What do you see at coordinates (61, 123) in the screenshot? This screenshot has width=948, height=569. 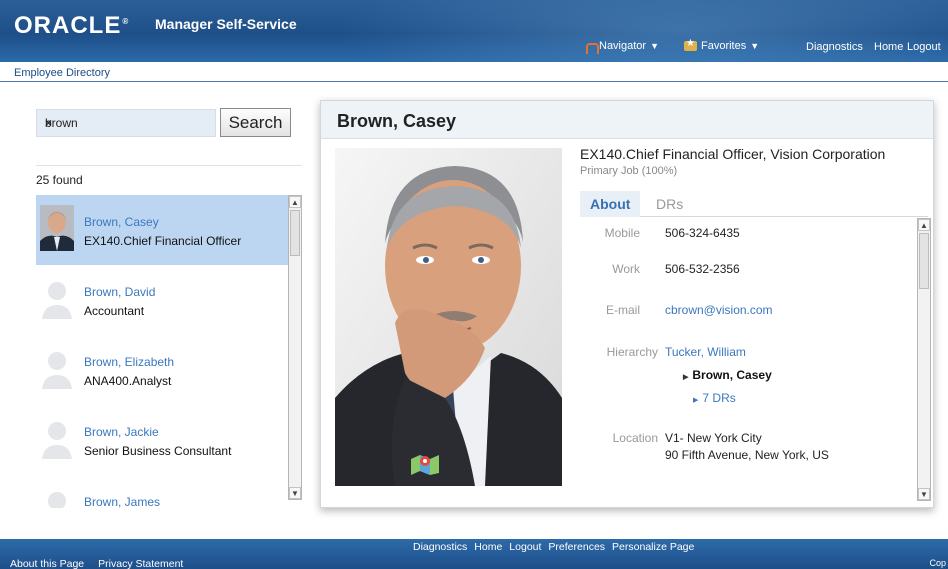 I see `search-input-value: brown` at bounding box center [61, 123].